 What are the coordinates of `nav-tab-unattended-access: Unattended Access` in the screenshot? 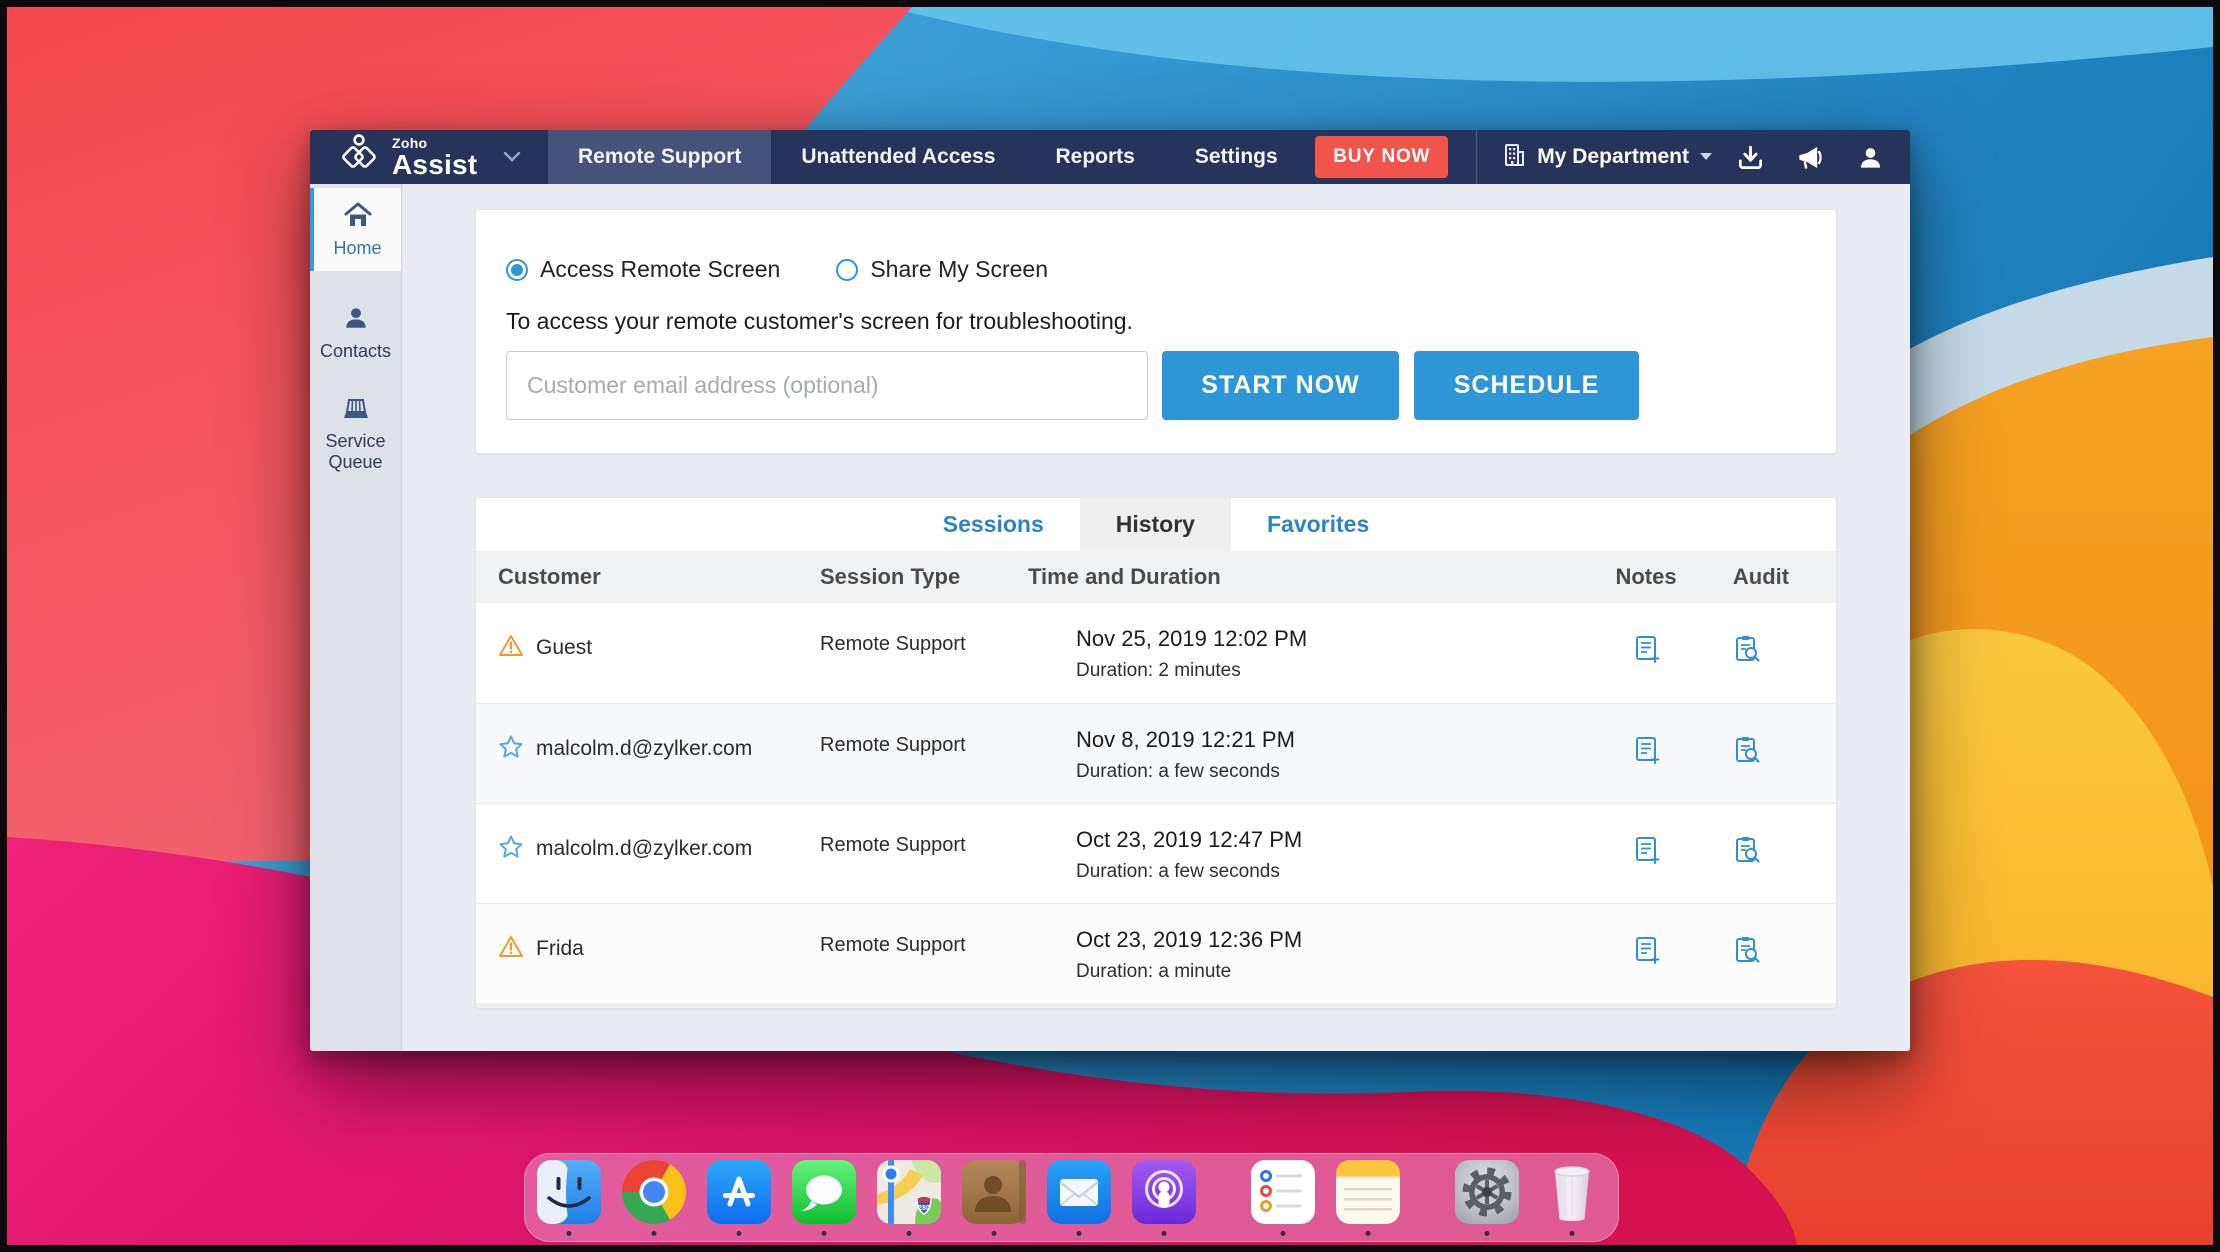 It's located at (898, 157).